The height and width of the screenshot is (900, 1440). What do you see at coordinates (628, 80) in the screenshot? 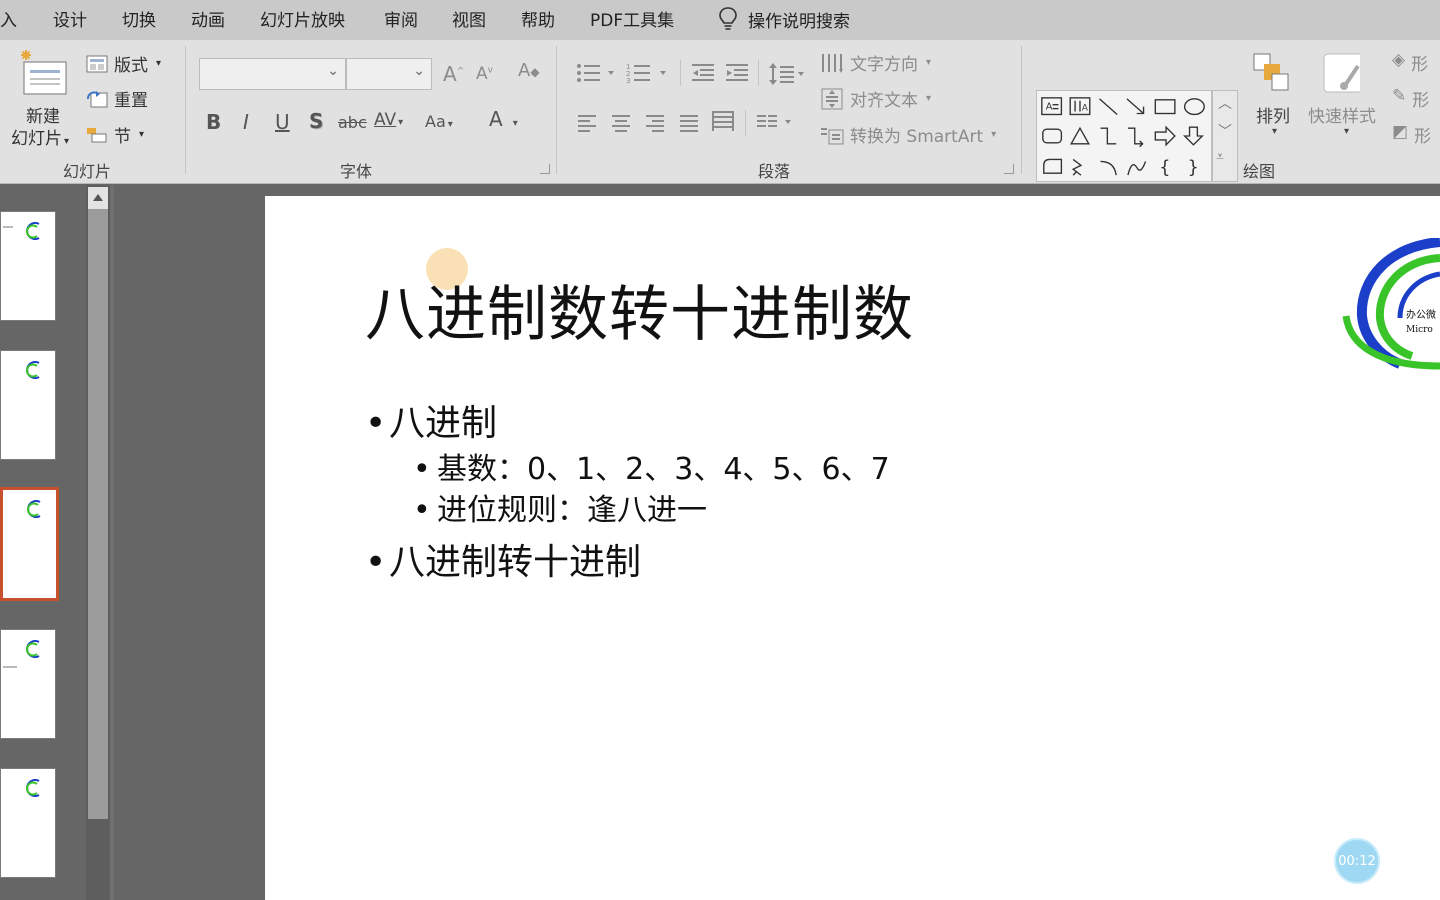
I see `svg-text: 3` at bounding box center [628, 80].